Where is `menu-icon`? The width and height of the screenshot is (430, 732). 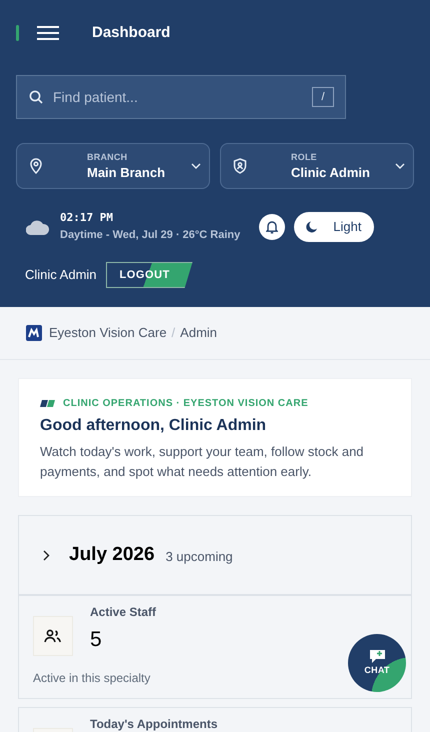 menu-icon is located at coordinates (48, 33).